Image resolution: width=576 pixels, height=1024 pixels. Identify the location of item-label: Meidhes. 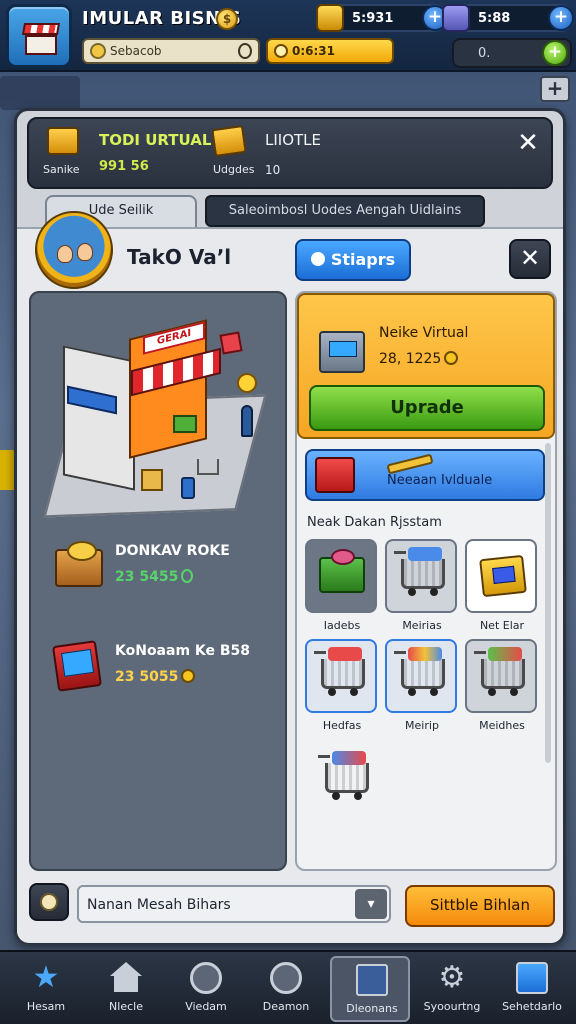
(502, 725).